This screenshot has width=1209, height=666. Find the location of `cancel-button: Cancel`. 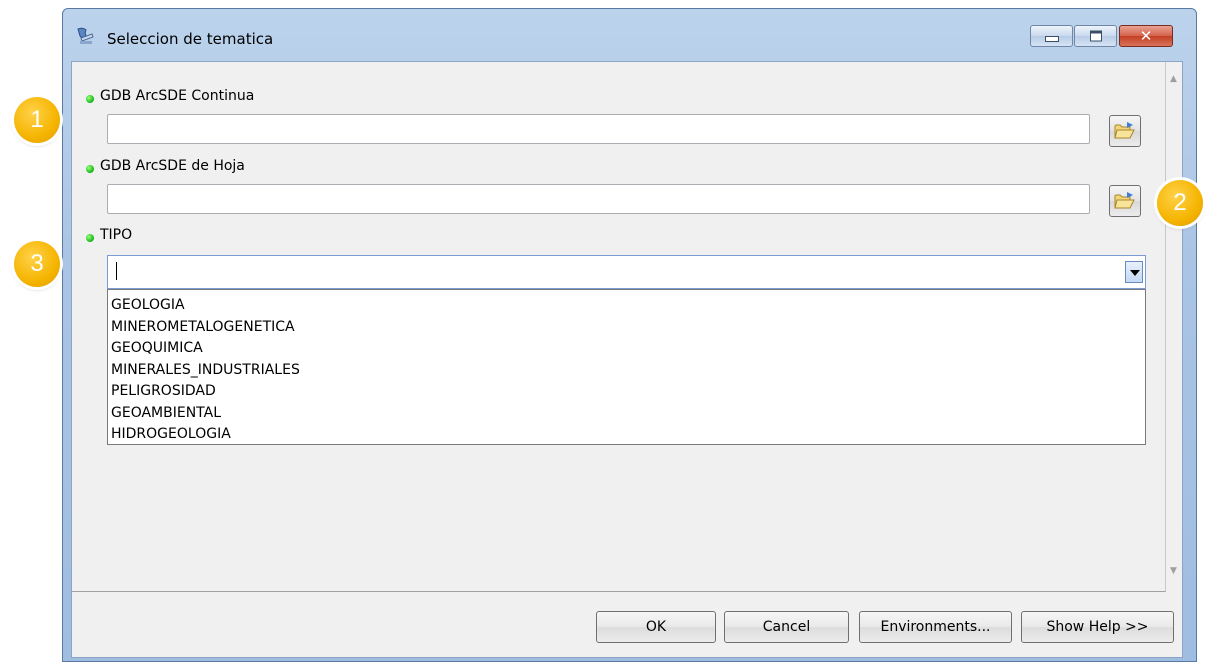

cancel-button: Cancel is located at coordinates (786, 627).